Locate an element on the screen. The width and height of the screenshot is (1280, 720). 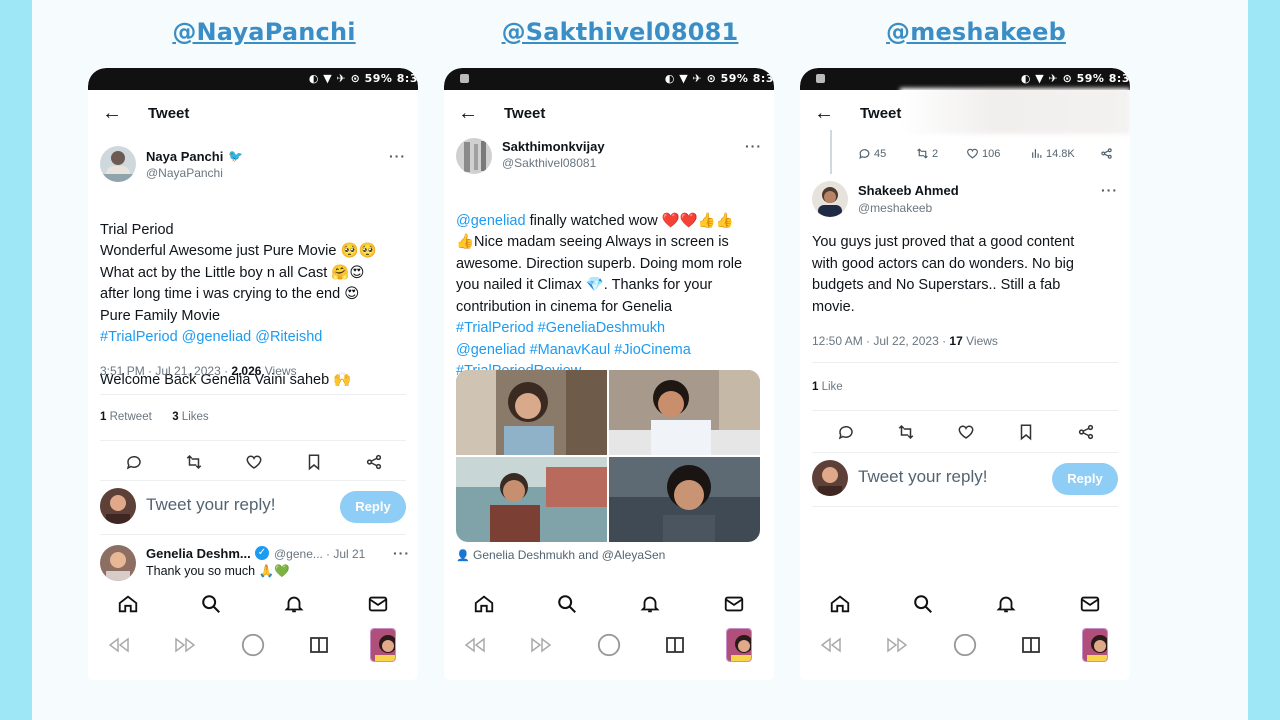
author-name: Sakthimonkvijay is located at coordinates (553, 146).